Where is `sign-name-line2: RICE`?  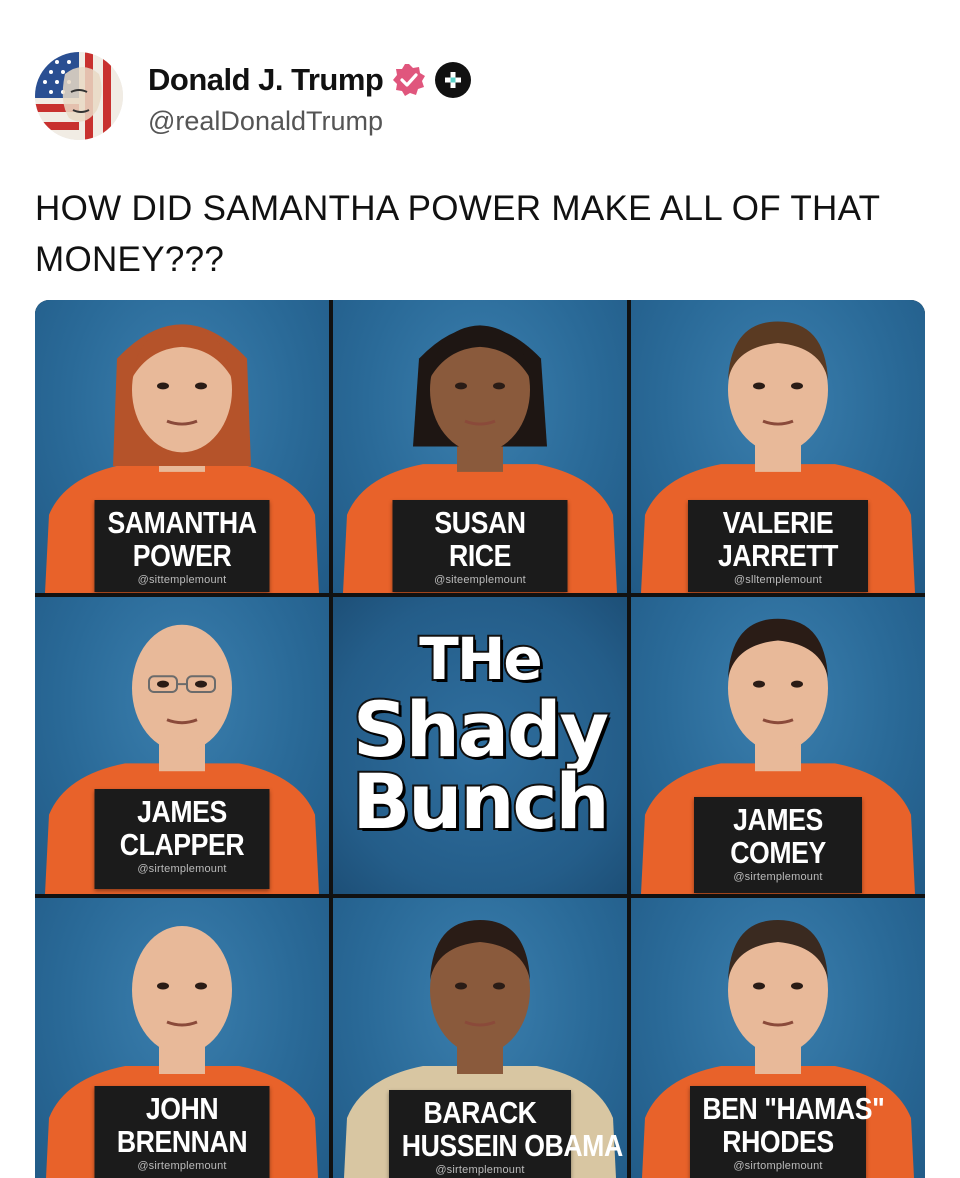
sign-name-line2: RICE is located at coordinates (479, 555).